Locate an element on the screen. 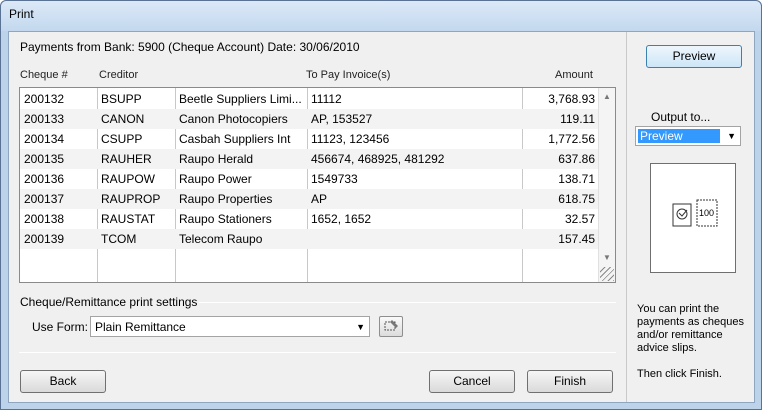 The width and height of the screenshot is (762, 410). cell-amount: 119.11 is located at coordinates (577, 119).